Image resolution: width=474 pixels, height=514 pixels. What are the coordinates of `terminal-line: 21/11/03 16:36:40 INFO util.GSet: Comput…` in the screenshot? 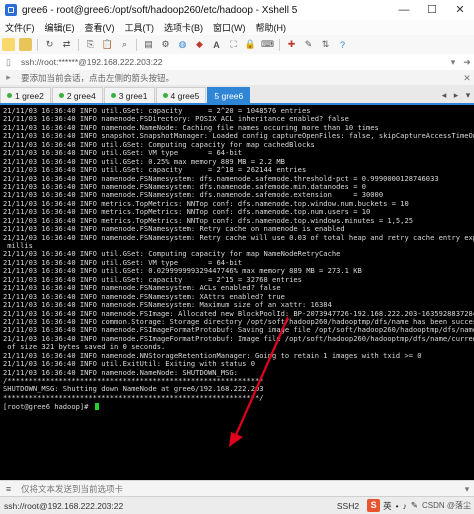 It's located at (172, 254).